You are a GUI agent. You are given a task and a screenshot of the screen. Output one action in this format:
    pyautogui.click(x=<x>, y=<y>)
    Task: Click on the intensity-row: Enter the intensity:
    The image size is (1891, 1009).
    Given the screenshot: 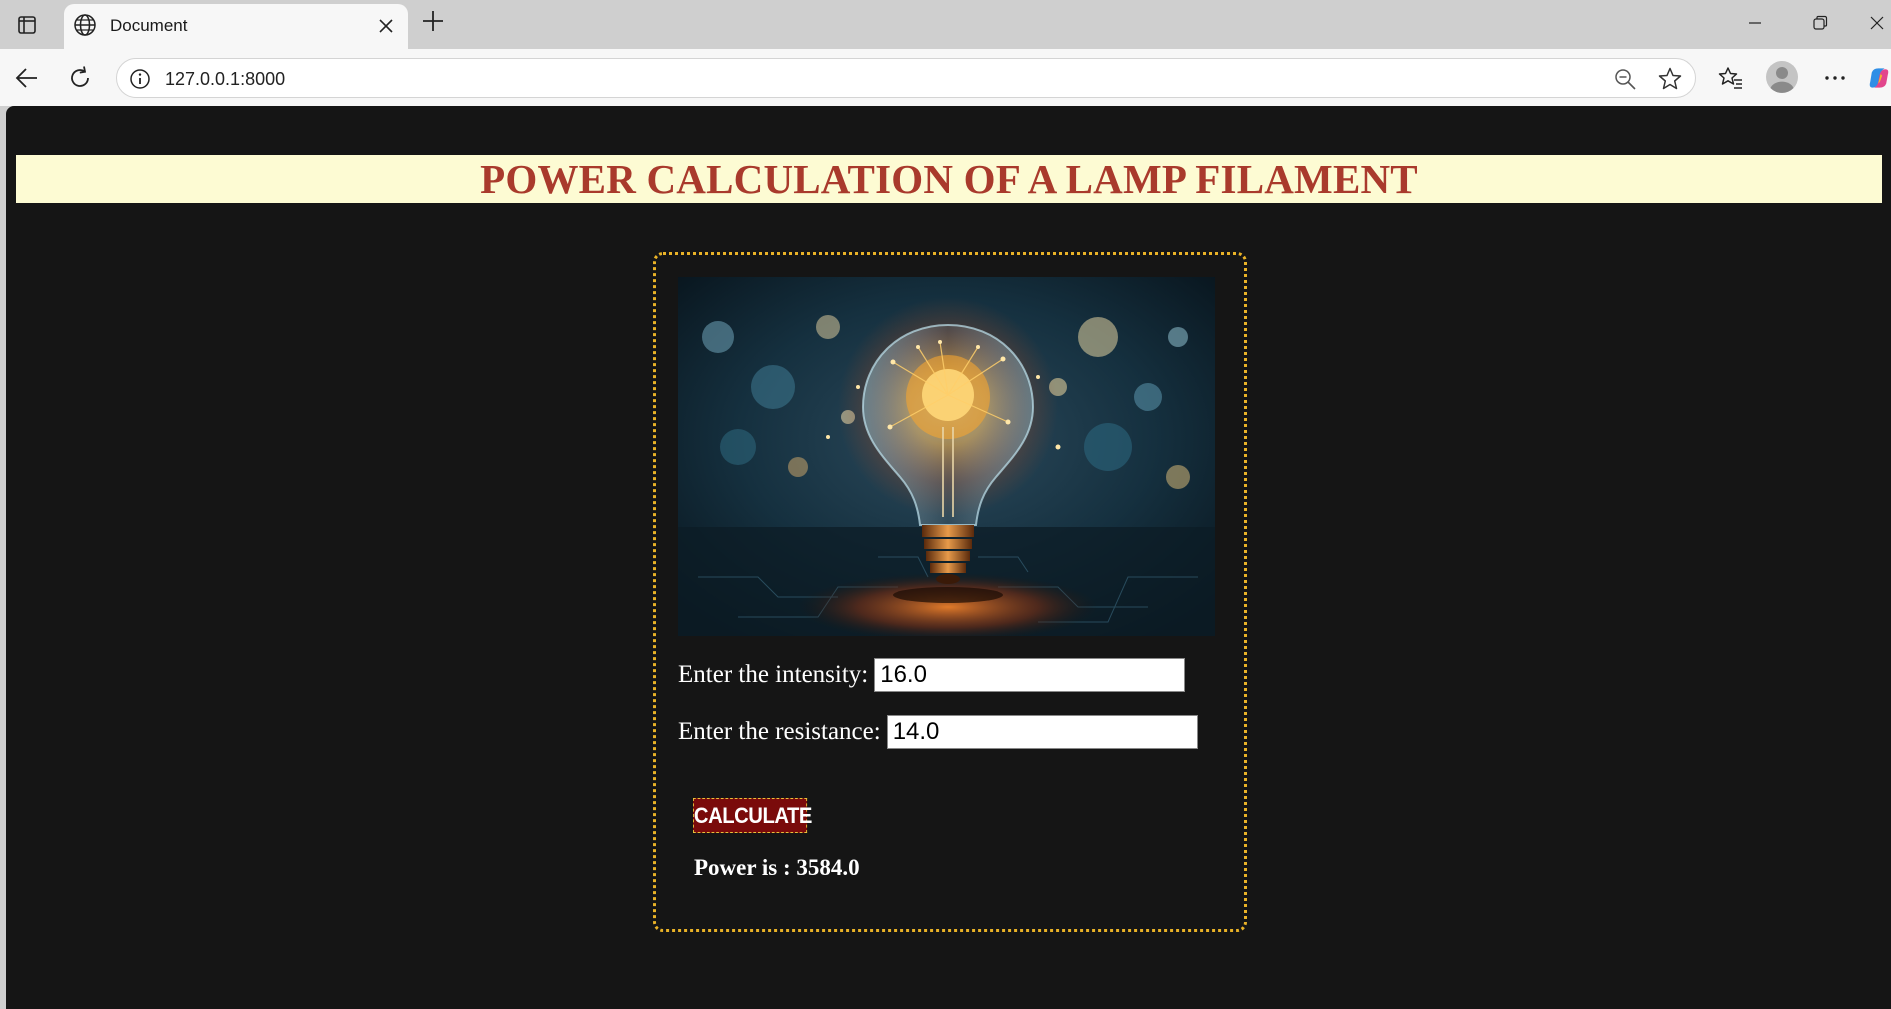 What is the action you would take?
    pyautogui.click(x=932, y=675)
    